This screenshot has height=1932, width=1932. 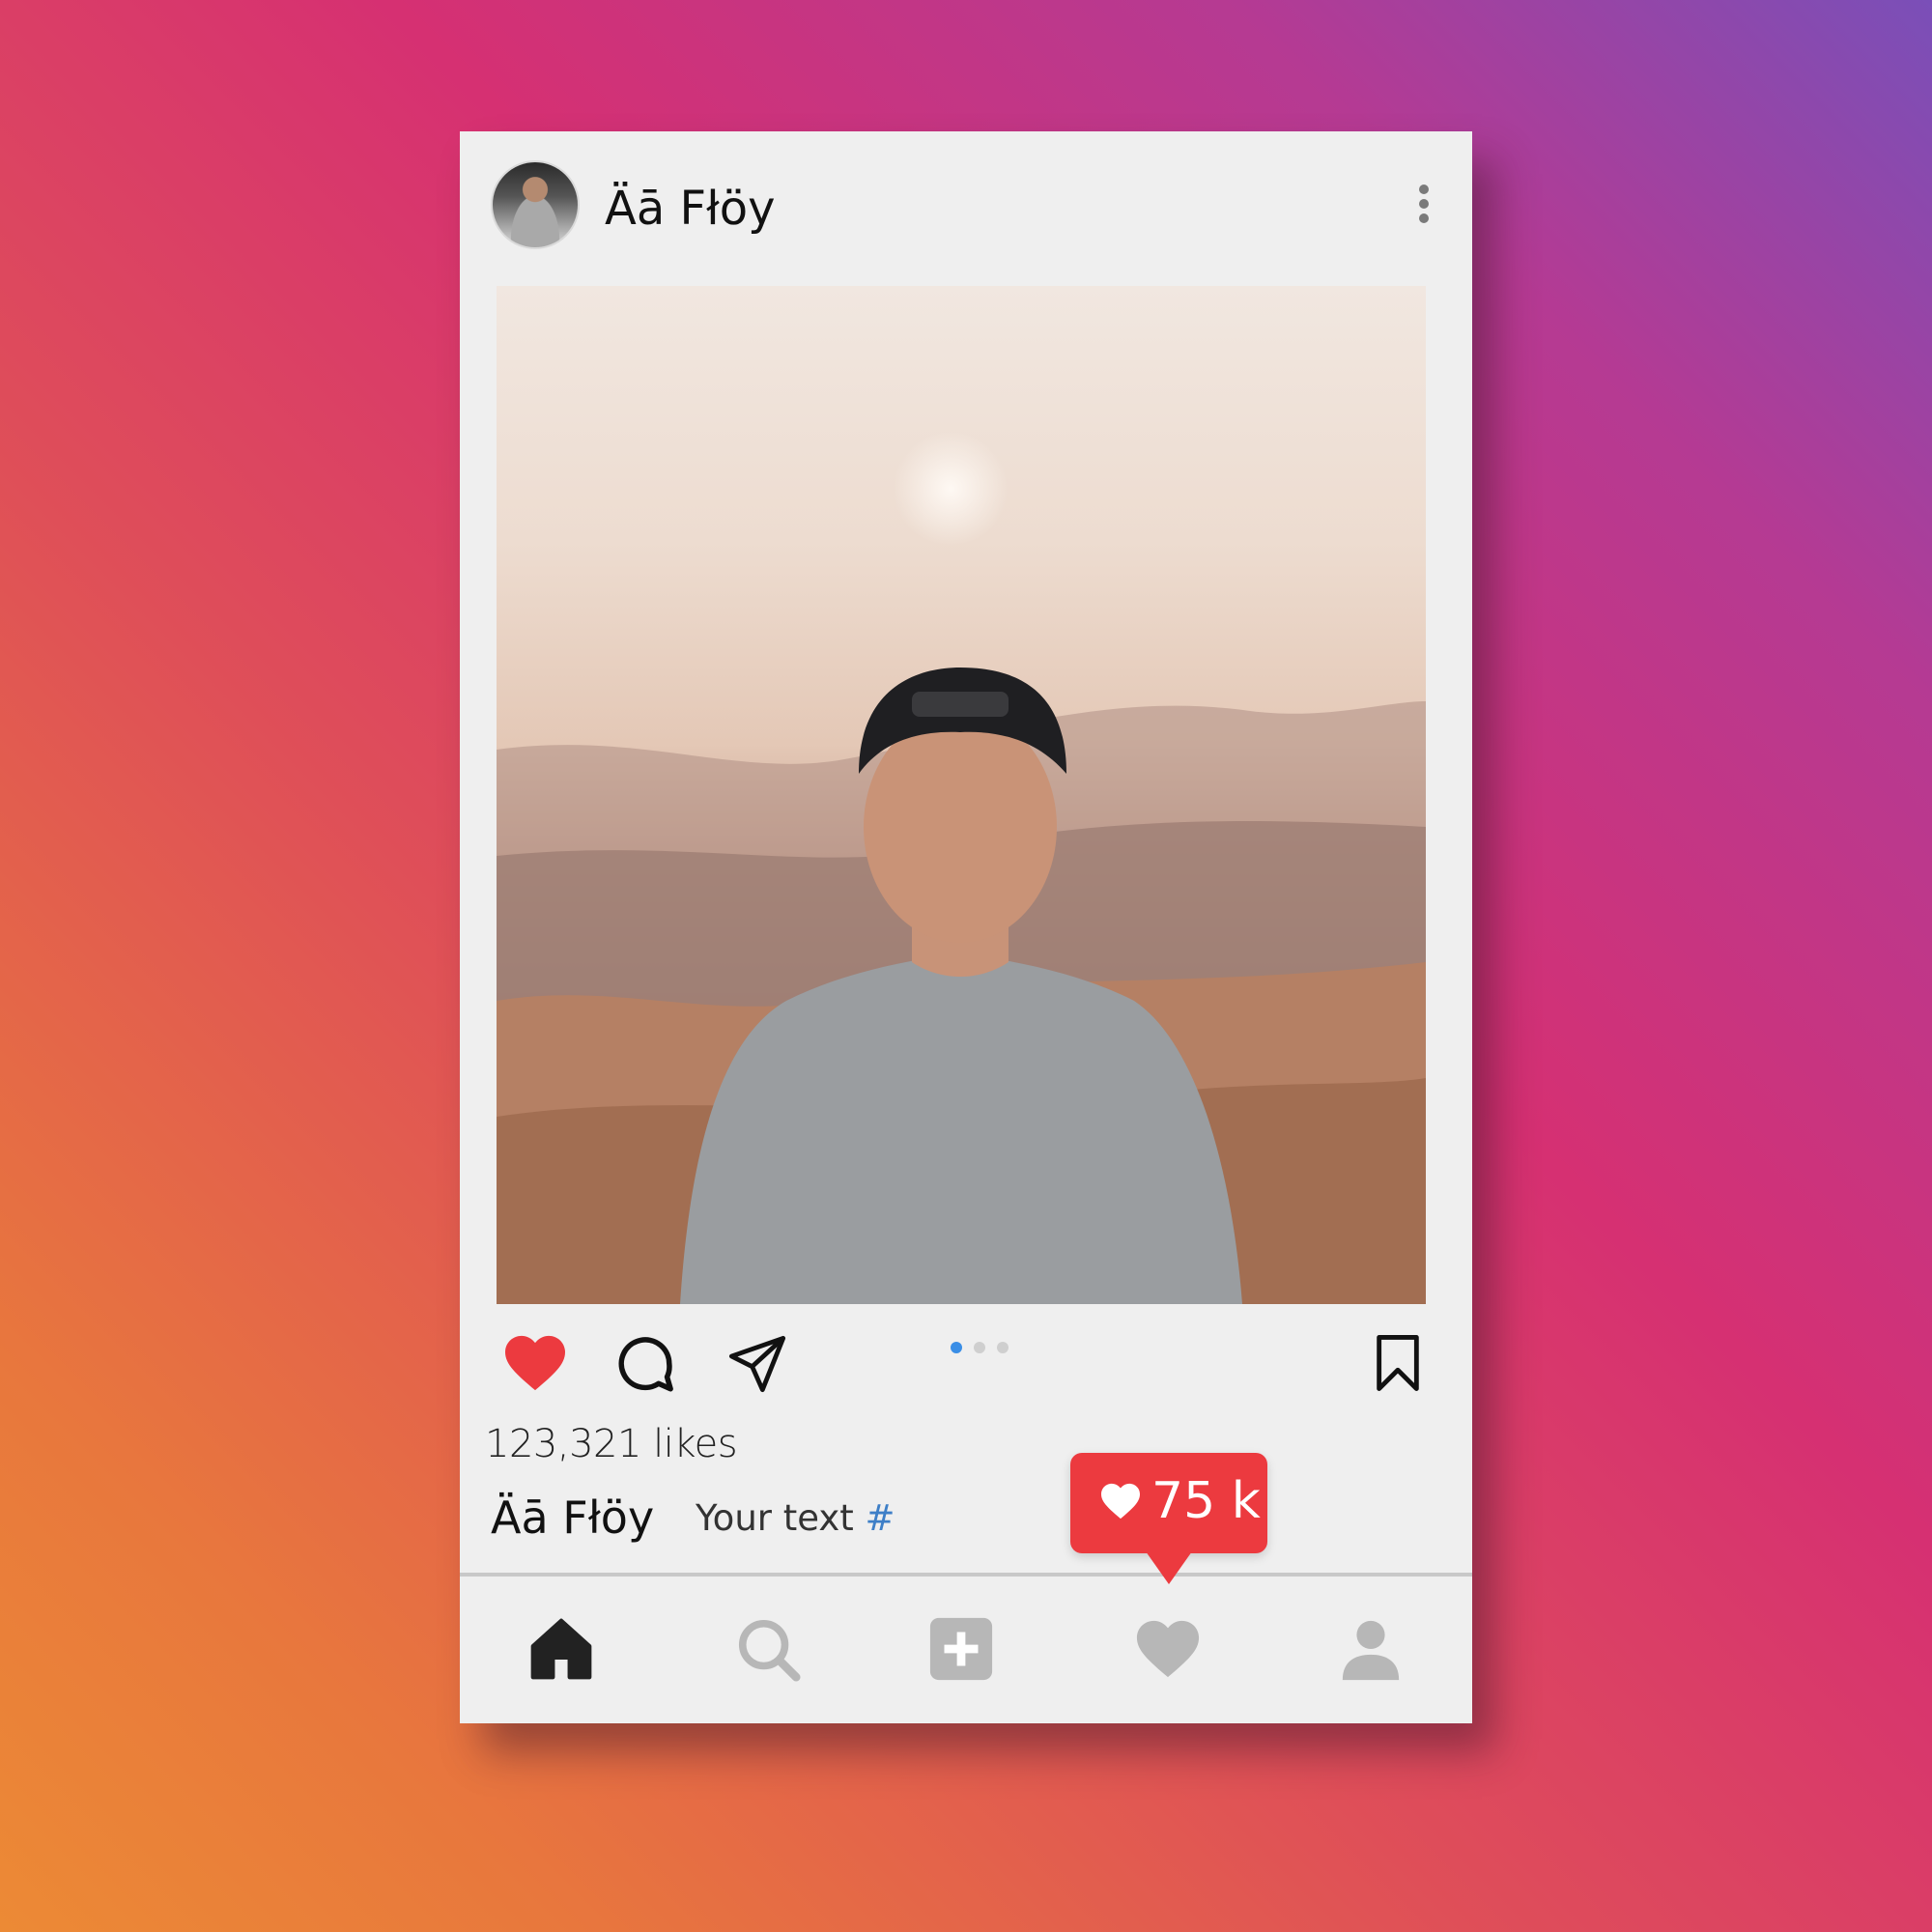 What do you see at coordinates (611, 1444) in the screenshot?
I see `likes-count: 123,321 likes` at bounding box center [611, 1444].